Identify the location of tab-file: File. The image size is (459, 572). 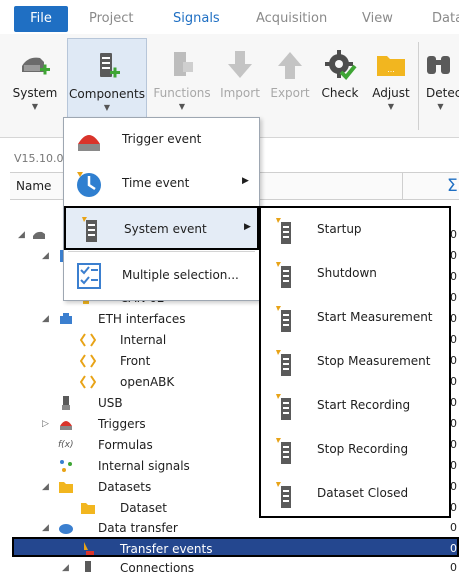
(41, 19).